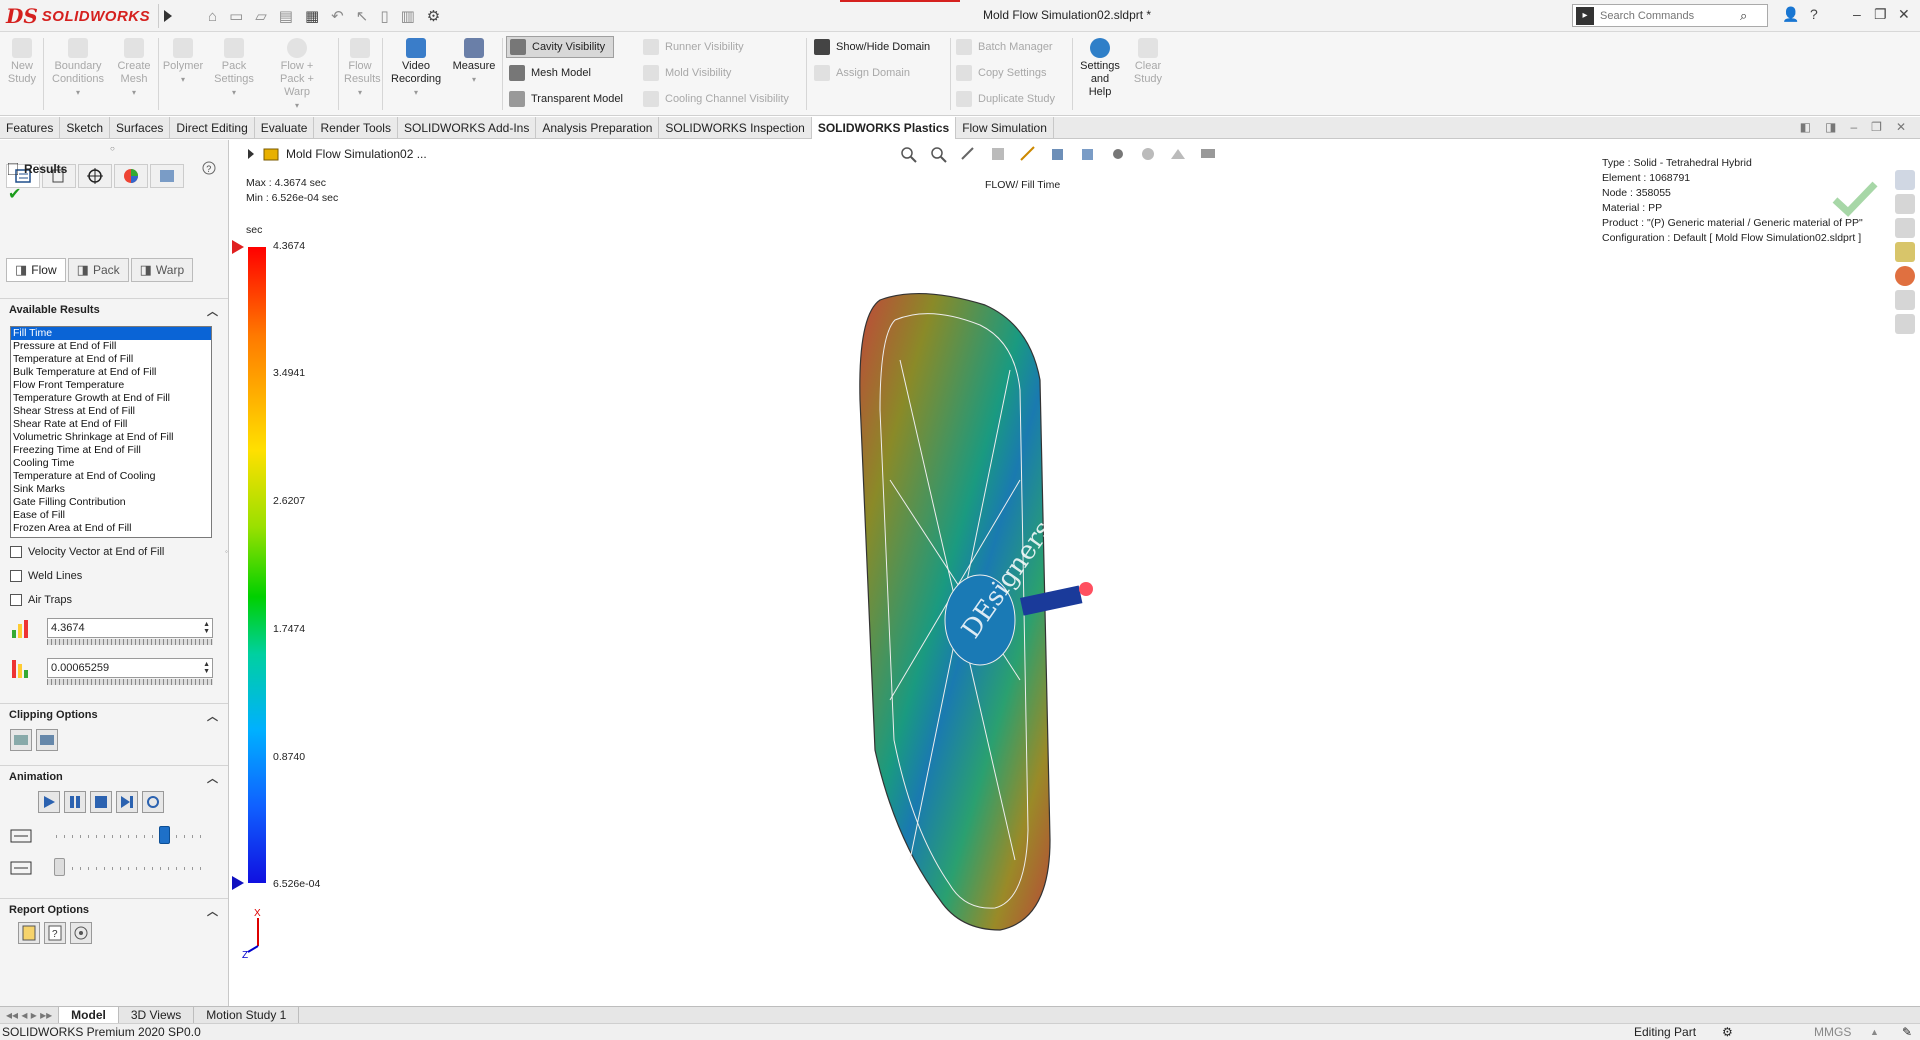  What do you see at coordinates (1905, 300) in the screenshot?
I see `custom-properties-icon` at bounding box center [1905, 300].